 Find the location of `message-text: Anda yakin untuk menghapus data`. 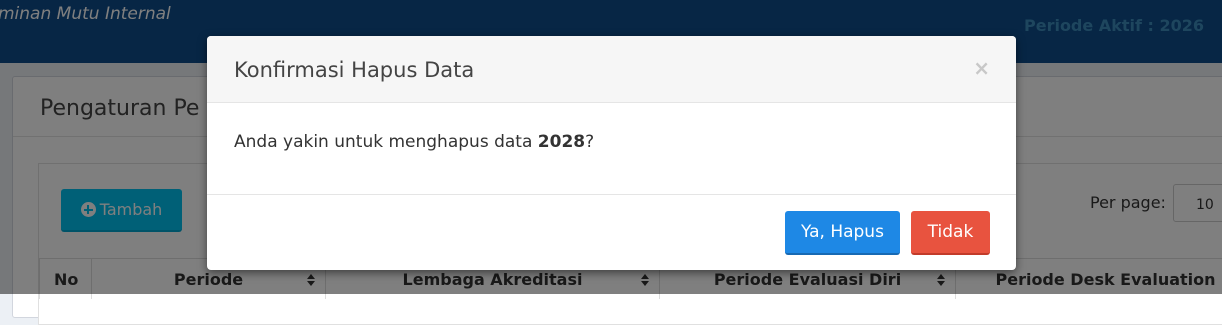

message-text: Anda yakin untuk menghapus data is located at coordinates (386, 142).